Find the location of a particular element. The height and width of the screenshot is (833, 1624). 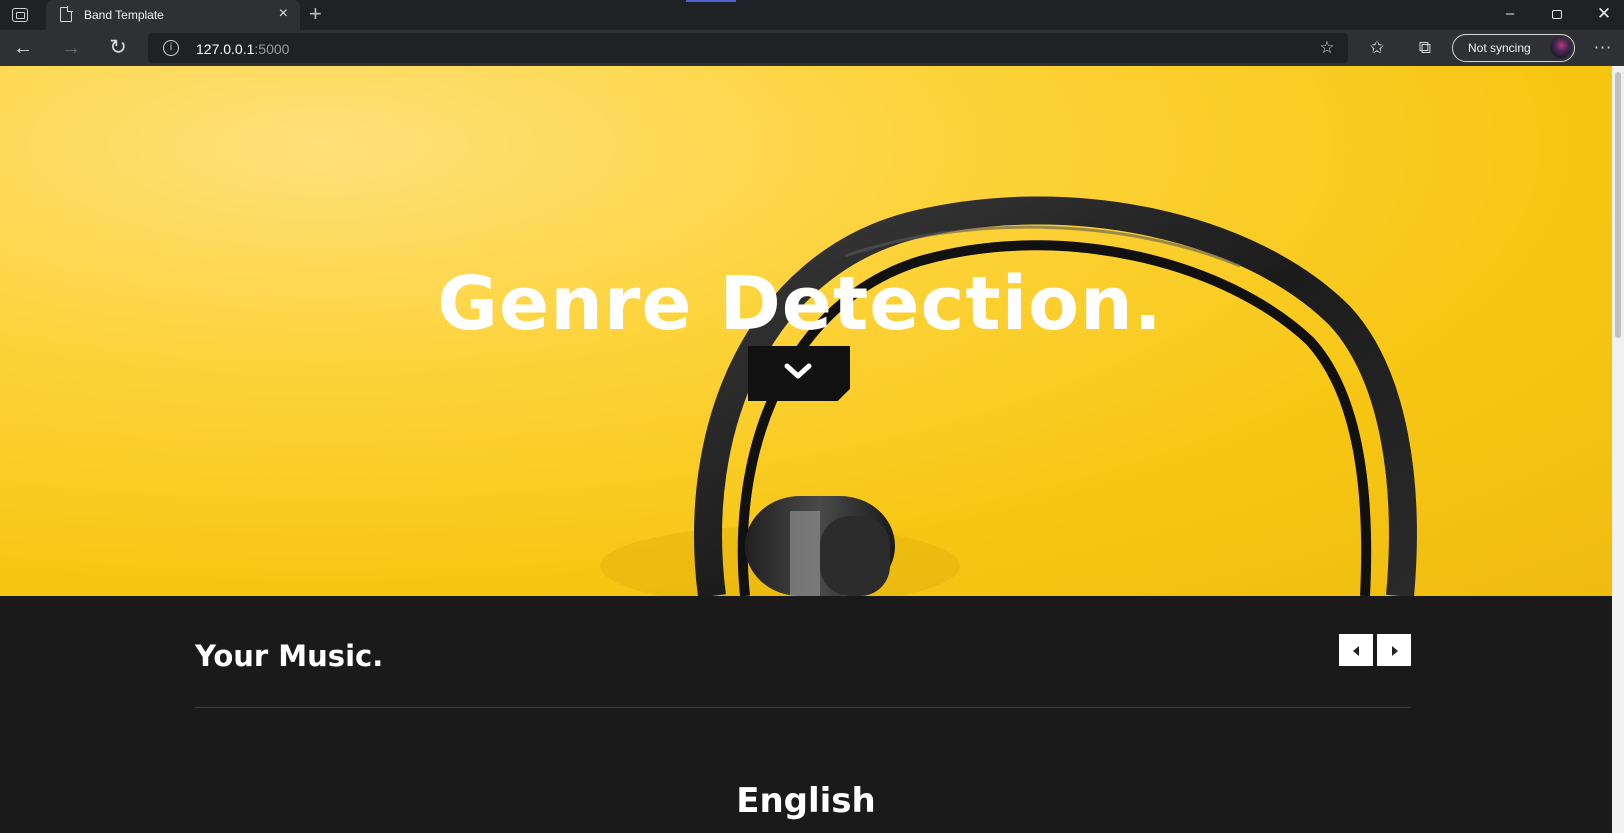

caret-left-icon is located at coordinates (1356, 651).